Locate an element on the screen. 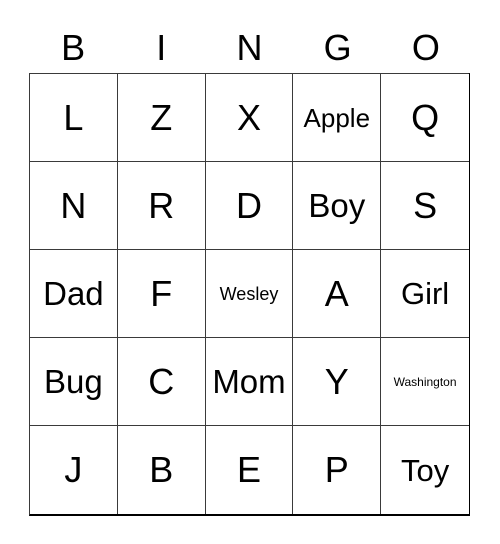 Image resolution: width=500 pixels, height=544 pixels. bingo-cell-label: N is located at coordinates (73, 205).